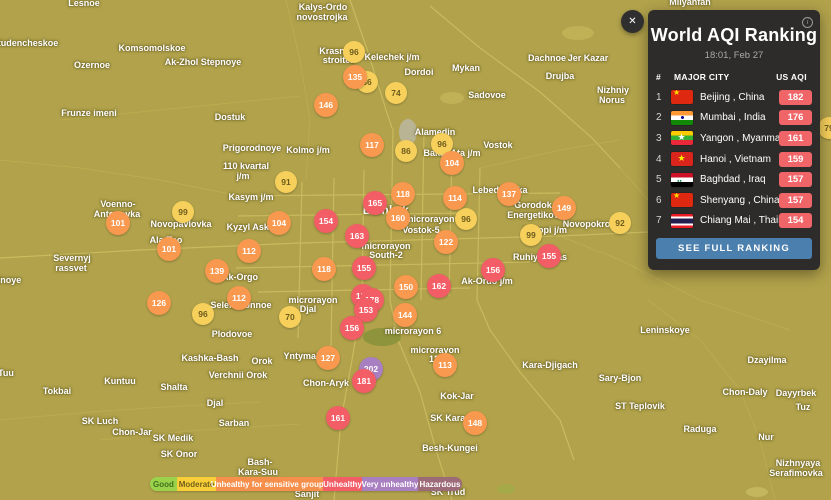 Image resolution: width=831 pixels, height=500 pixels. Describe the element at coordinates (445, 365) in the screenshot. I see `aqi-marker: 113` at that location.